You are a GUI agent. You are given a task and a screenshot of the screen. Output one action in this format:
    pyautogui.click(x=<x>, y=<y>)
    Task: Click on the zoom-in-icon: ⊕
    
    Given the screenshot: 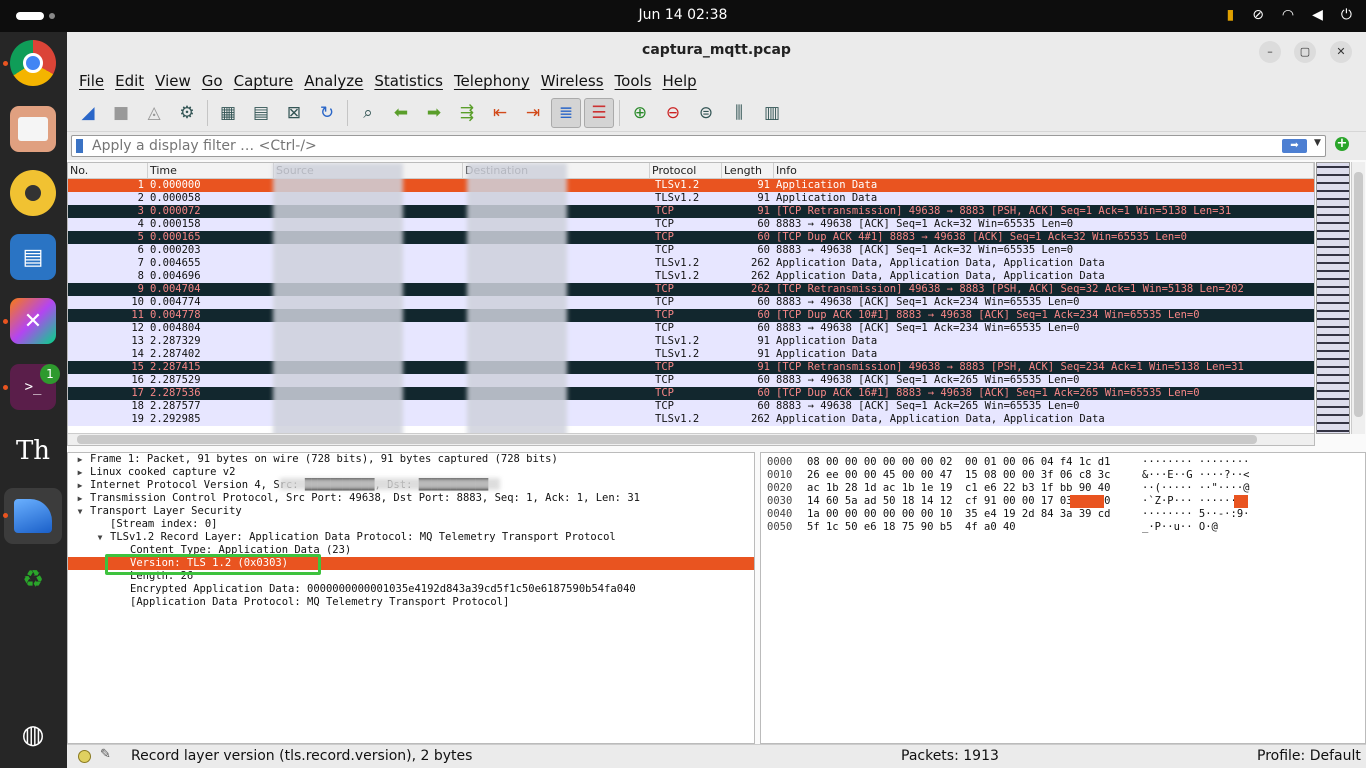 What is the action you would take?
    pyautogui.click(x=640, y=113)
    